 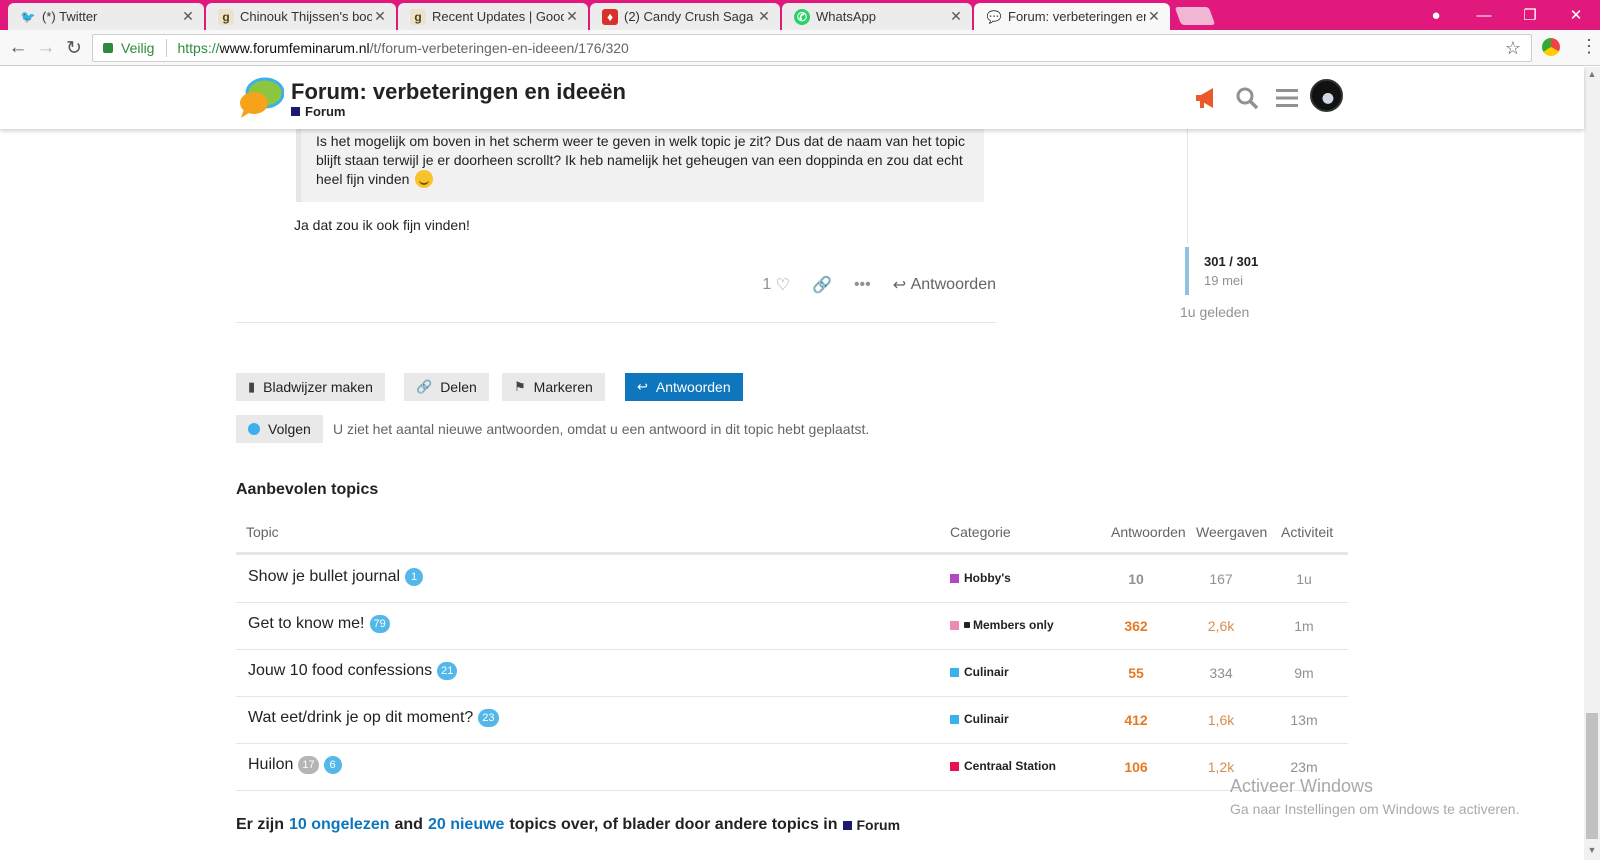 What do you see at coordinates (1148, 532) in the screenshot?
I see `column-replies: Antwoorden` at bounding box center [1148, 532].